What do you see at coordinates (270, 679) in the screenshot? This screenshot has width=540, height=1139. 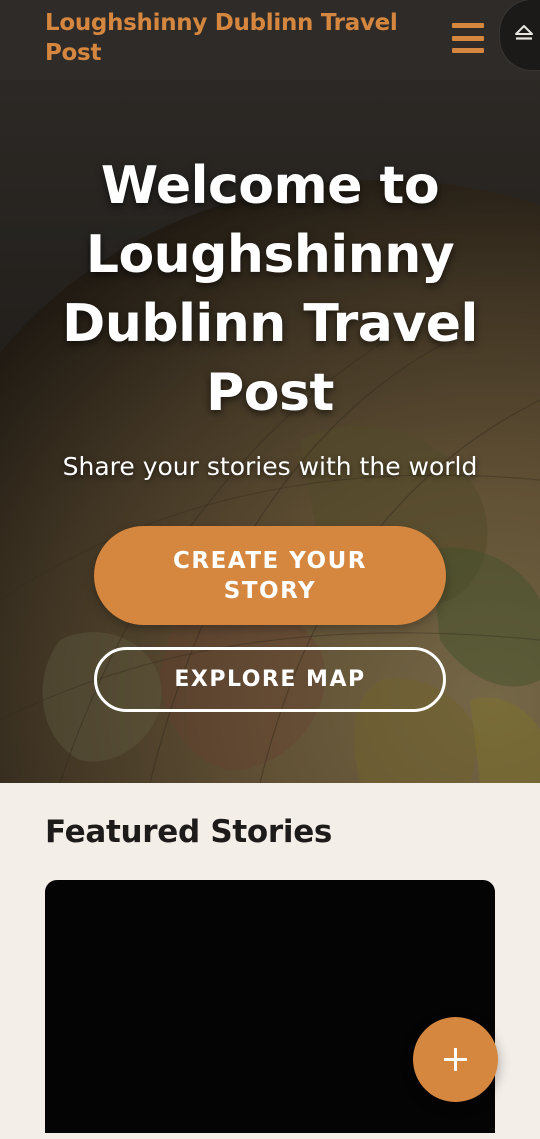 I see `explore-map-button: EXPLORE MAP` at bounding box center [270, 679].